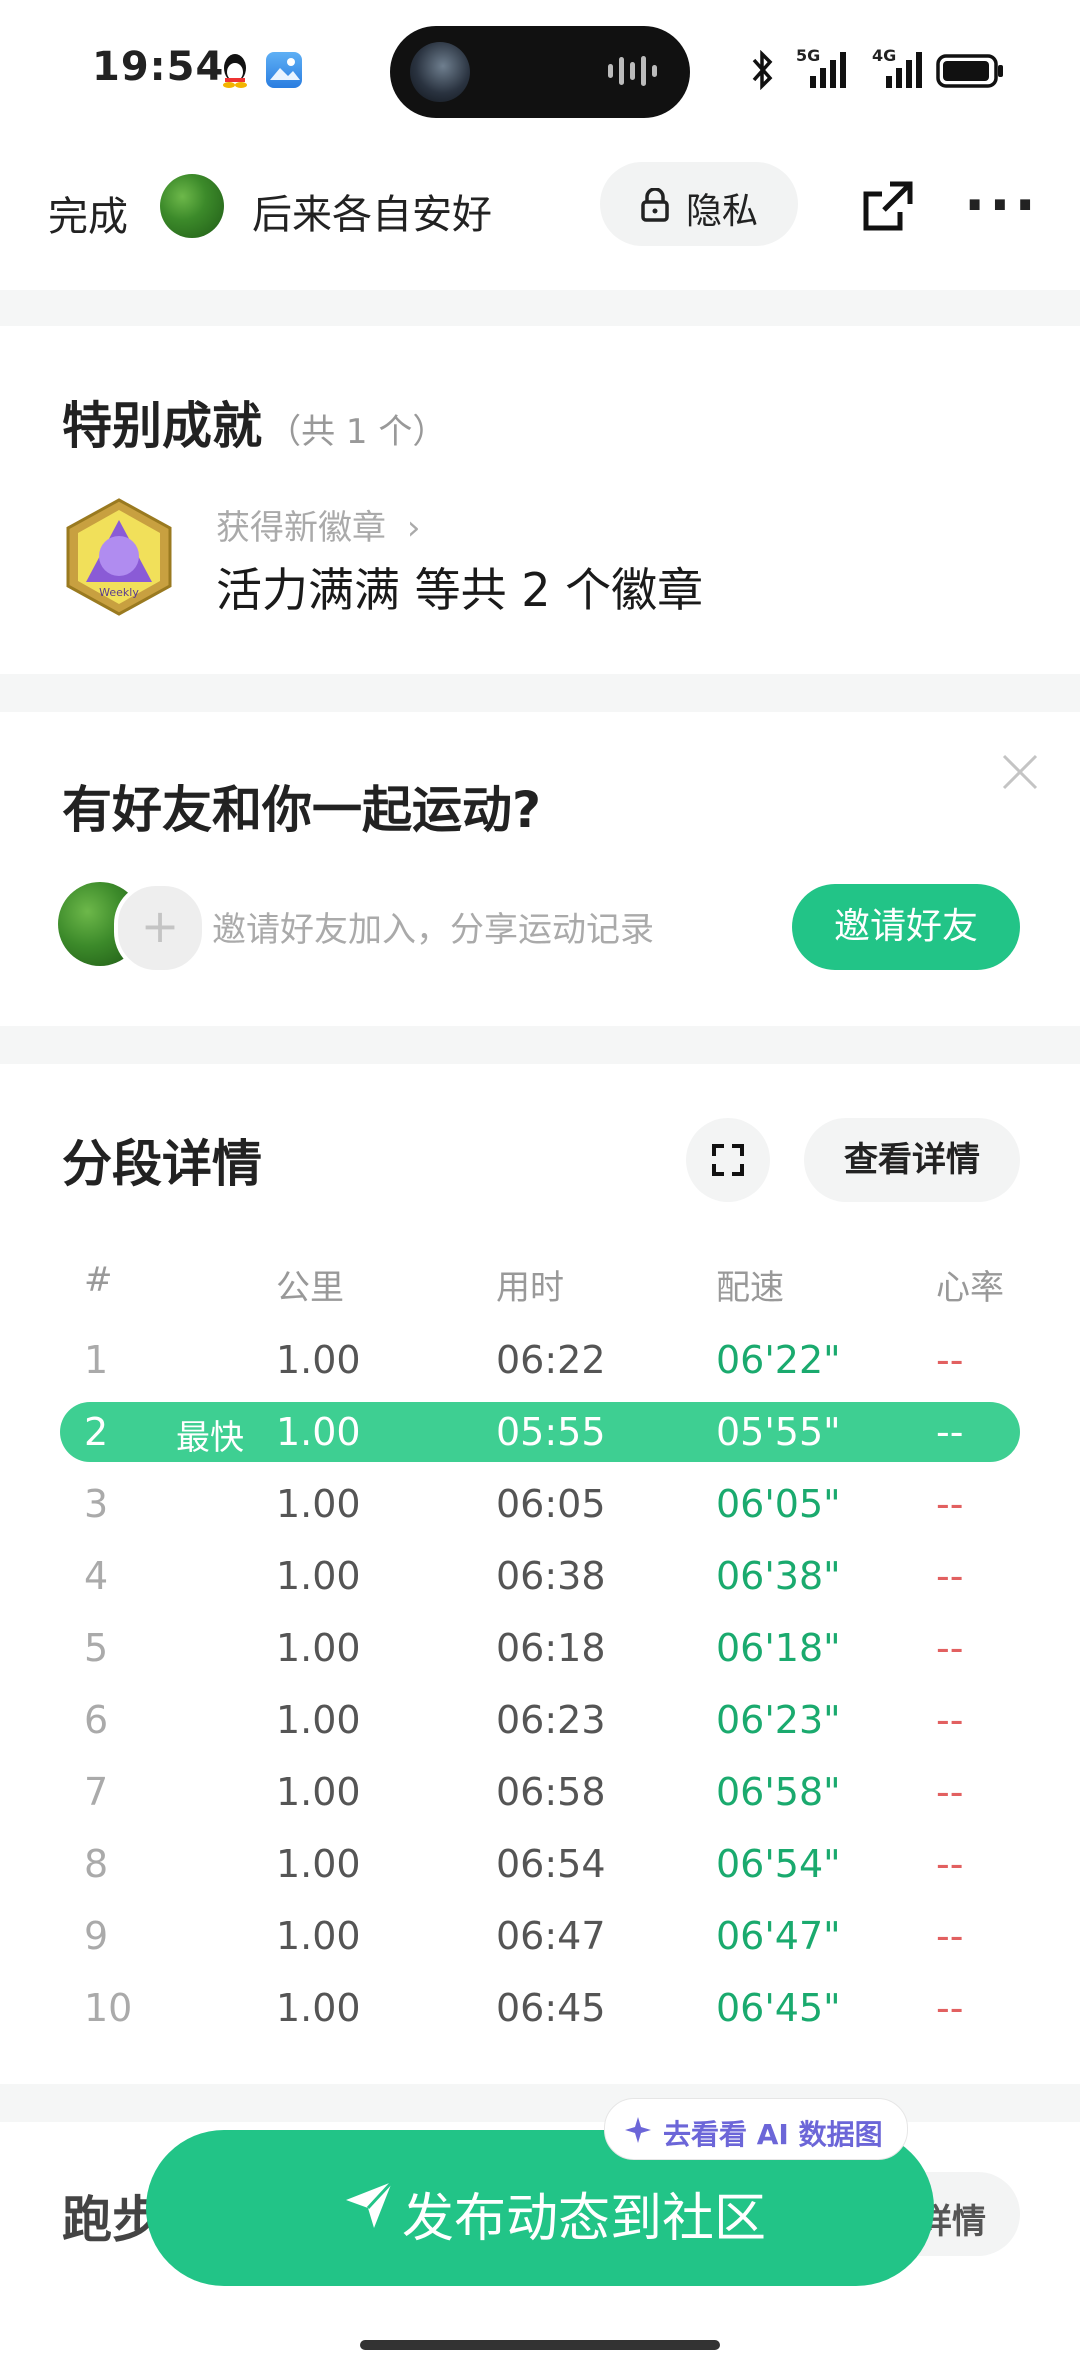  I want to click on expand-icon, so click(728, 1160).